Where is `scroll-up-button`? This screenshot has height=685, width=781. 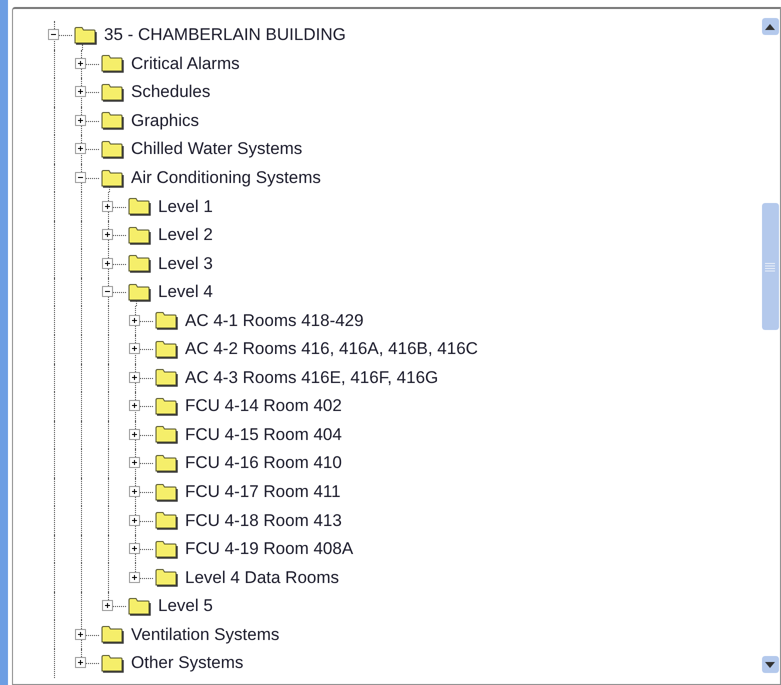
scroll-up-button is located at coordinates (770, 26).